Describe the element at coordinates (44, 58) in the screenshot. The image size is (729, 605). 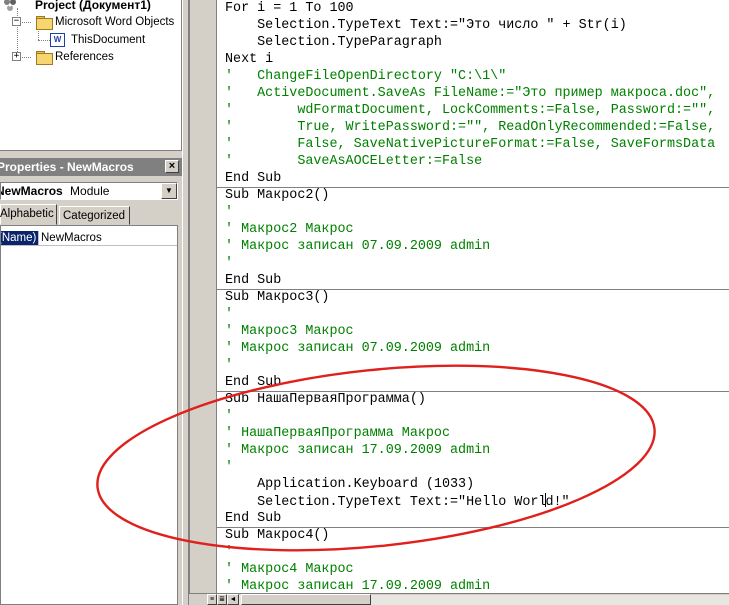
I see `folder-icon` at that location.